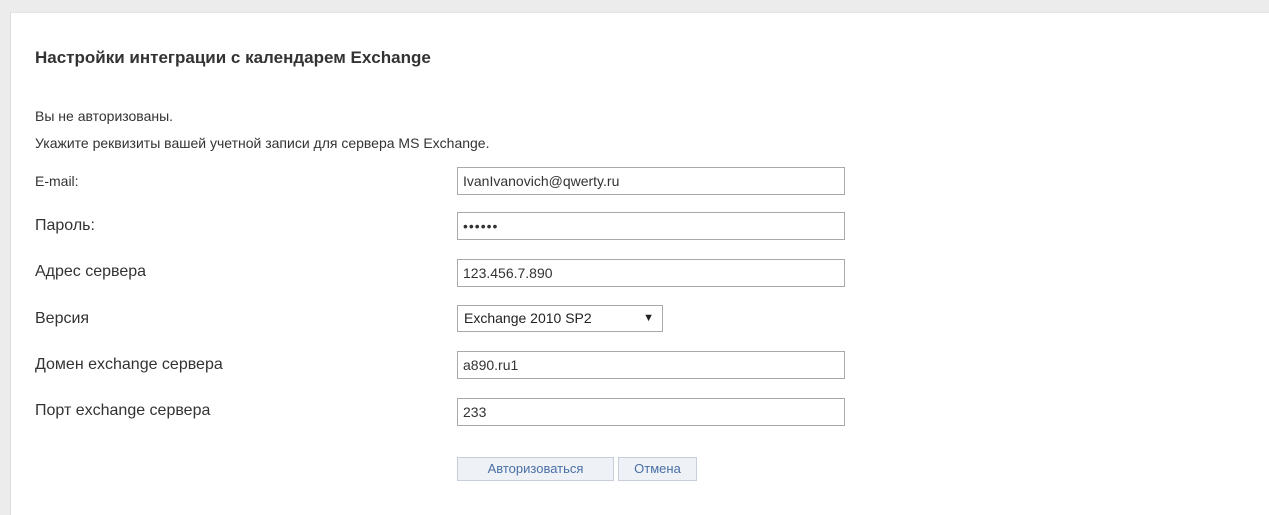 The height and width of the screenshot is (515, 1269). What do you see at coordinates (104, 116) in the screenshot?
I see `auth-status-text: Вы не авторизованы.` at bounding box center [104, 116].